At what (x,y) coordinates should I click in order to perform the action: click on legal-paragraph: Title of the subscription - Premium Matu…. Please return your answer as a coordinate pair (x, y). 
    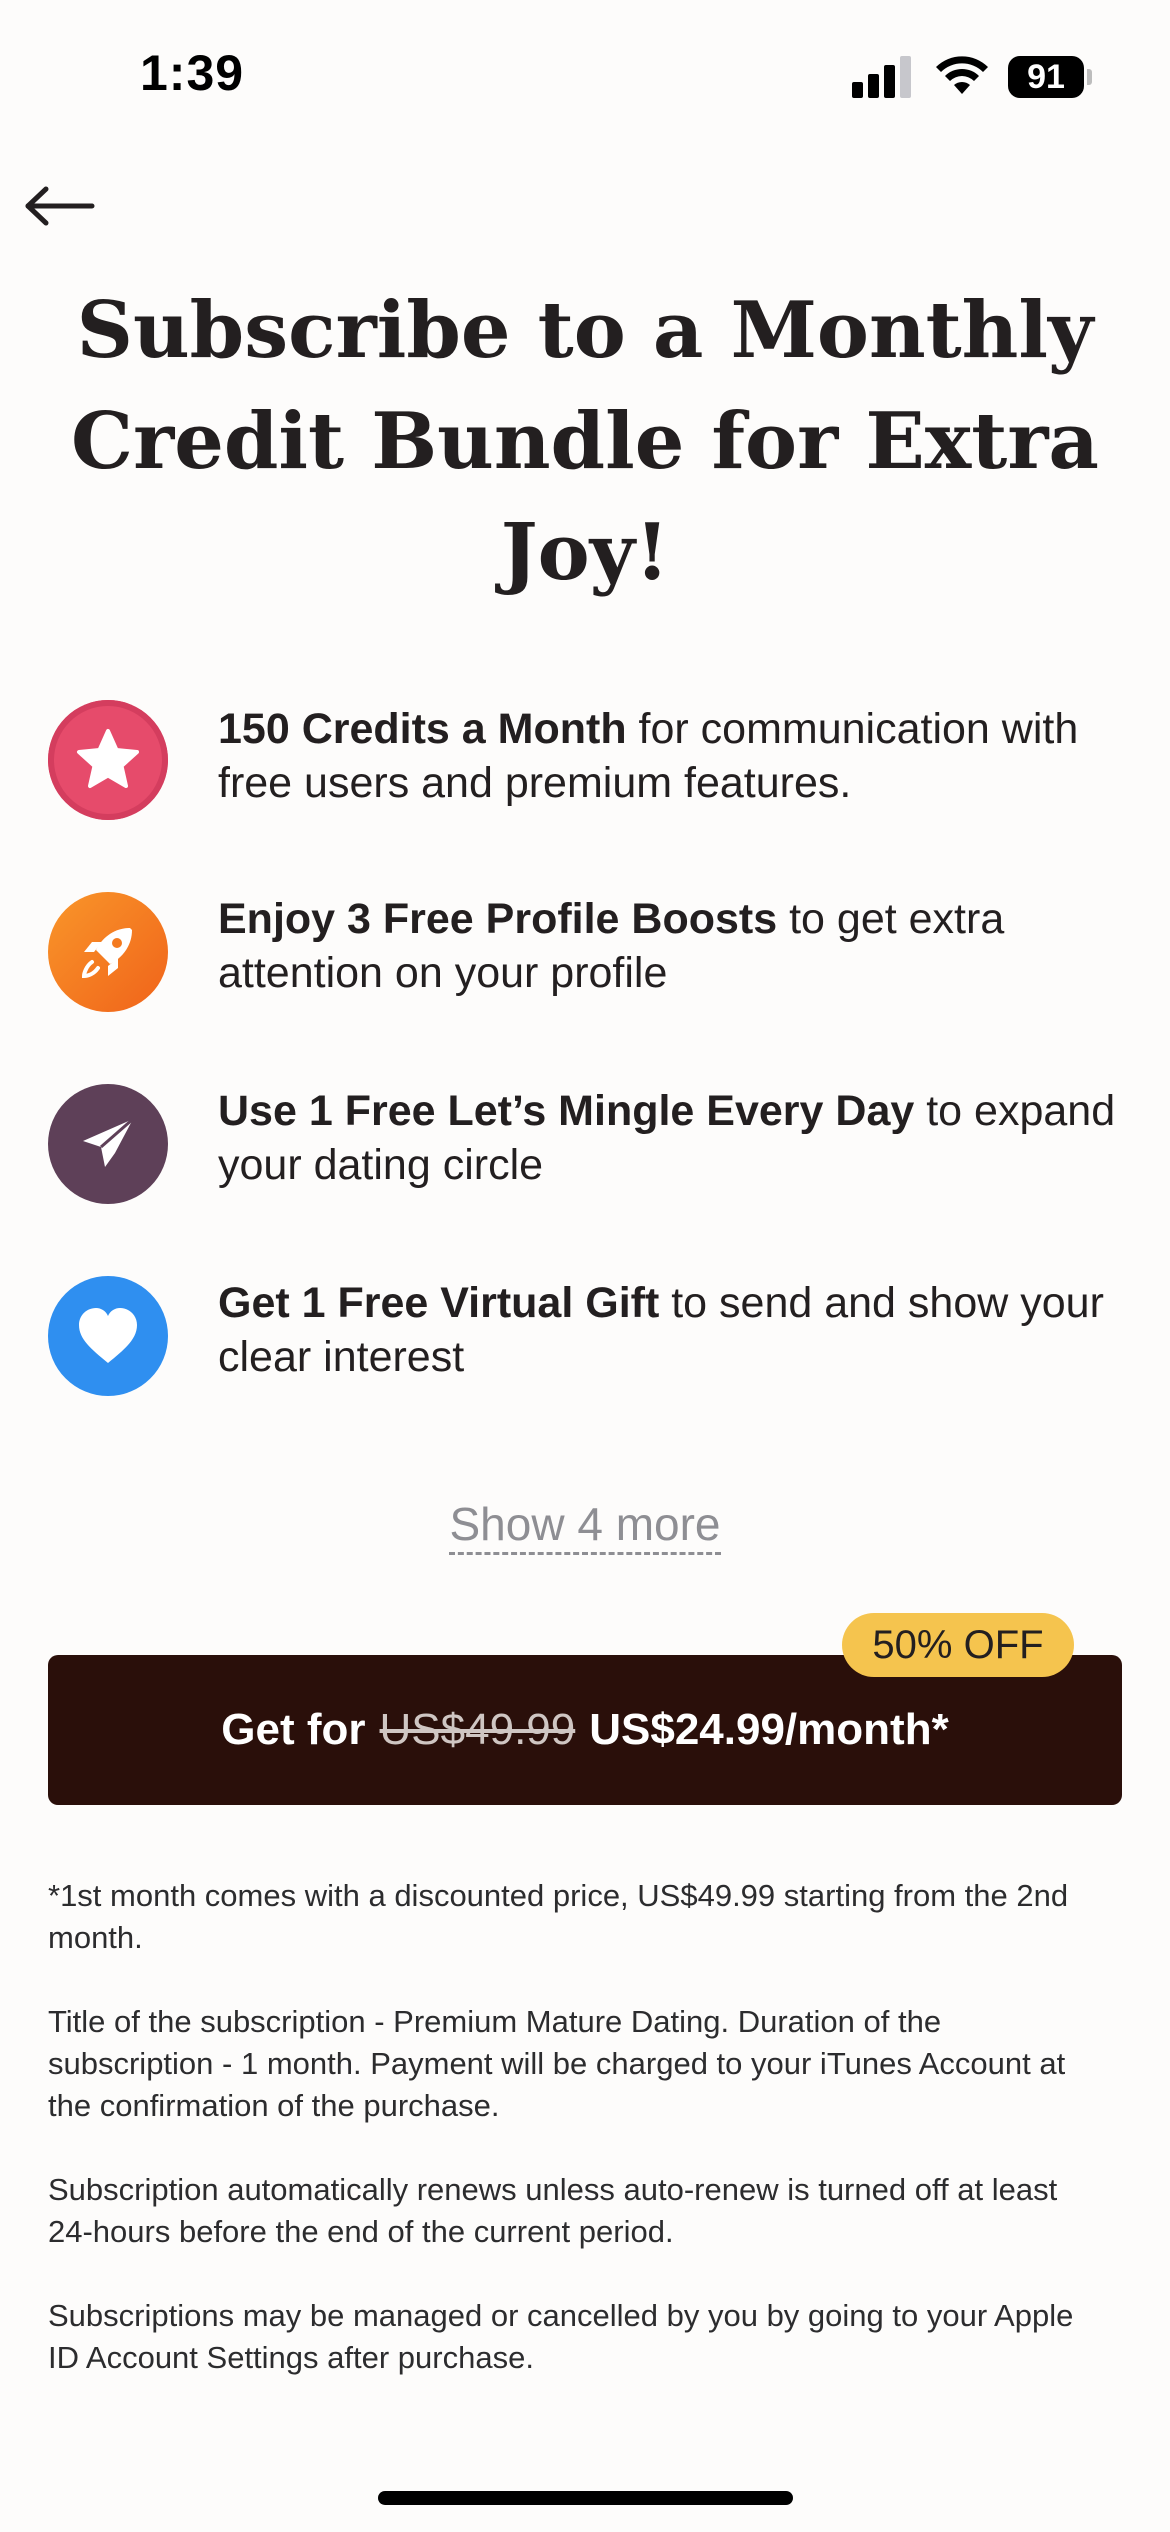
    Looking at the image, I should click on (557, 2063).